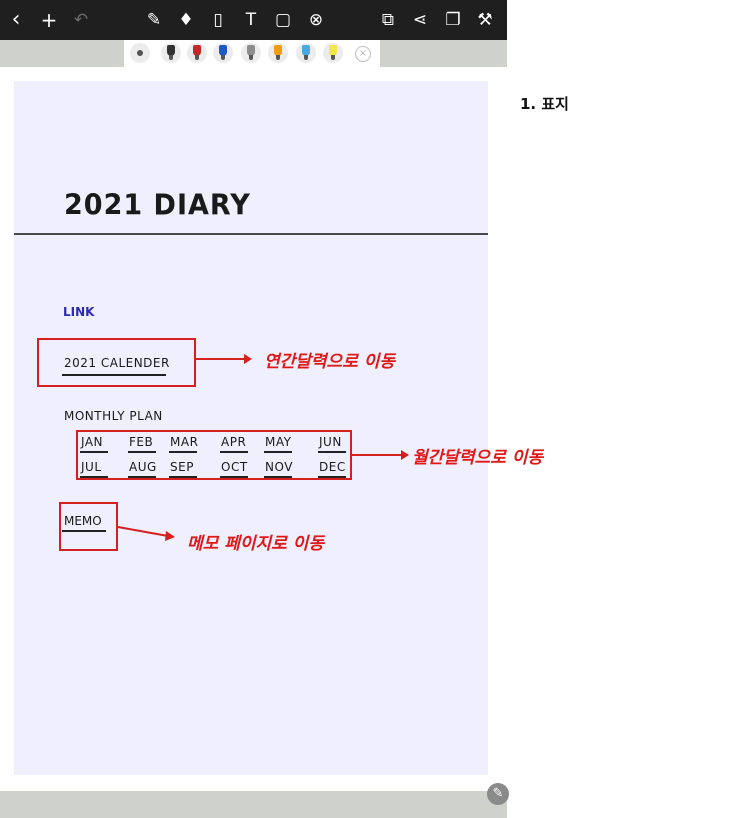 The width and height of the screenshot is (743, 818). I want to click on calendar-arrow-head, so click(248, 359).